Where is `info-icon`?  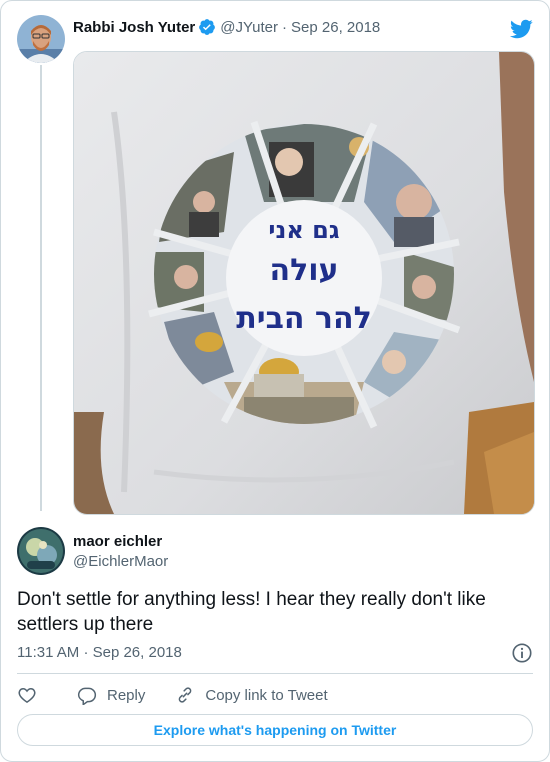
info-icon is located at coordinates (522, 653).